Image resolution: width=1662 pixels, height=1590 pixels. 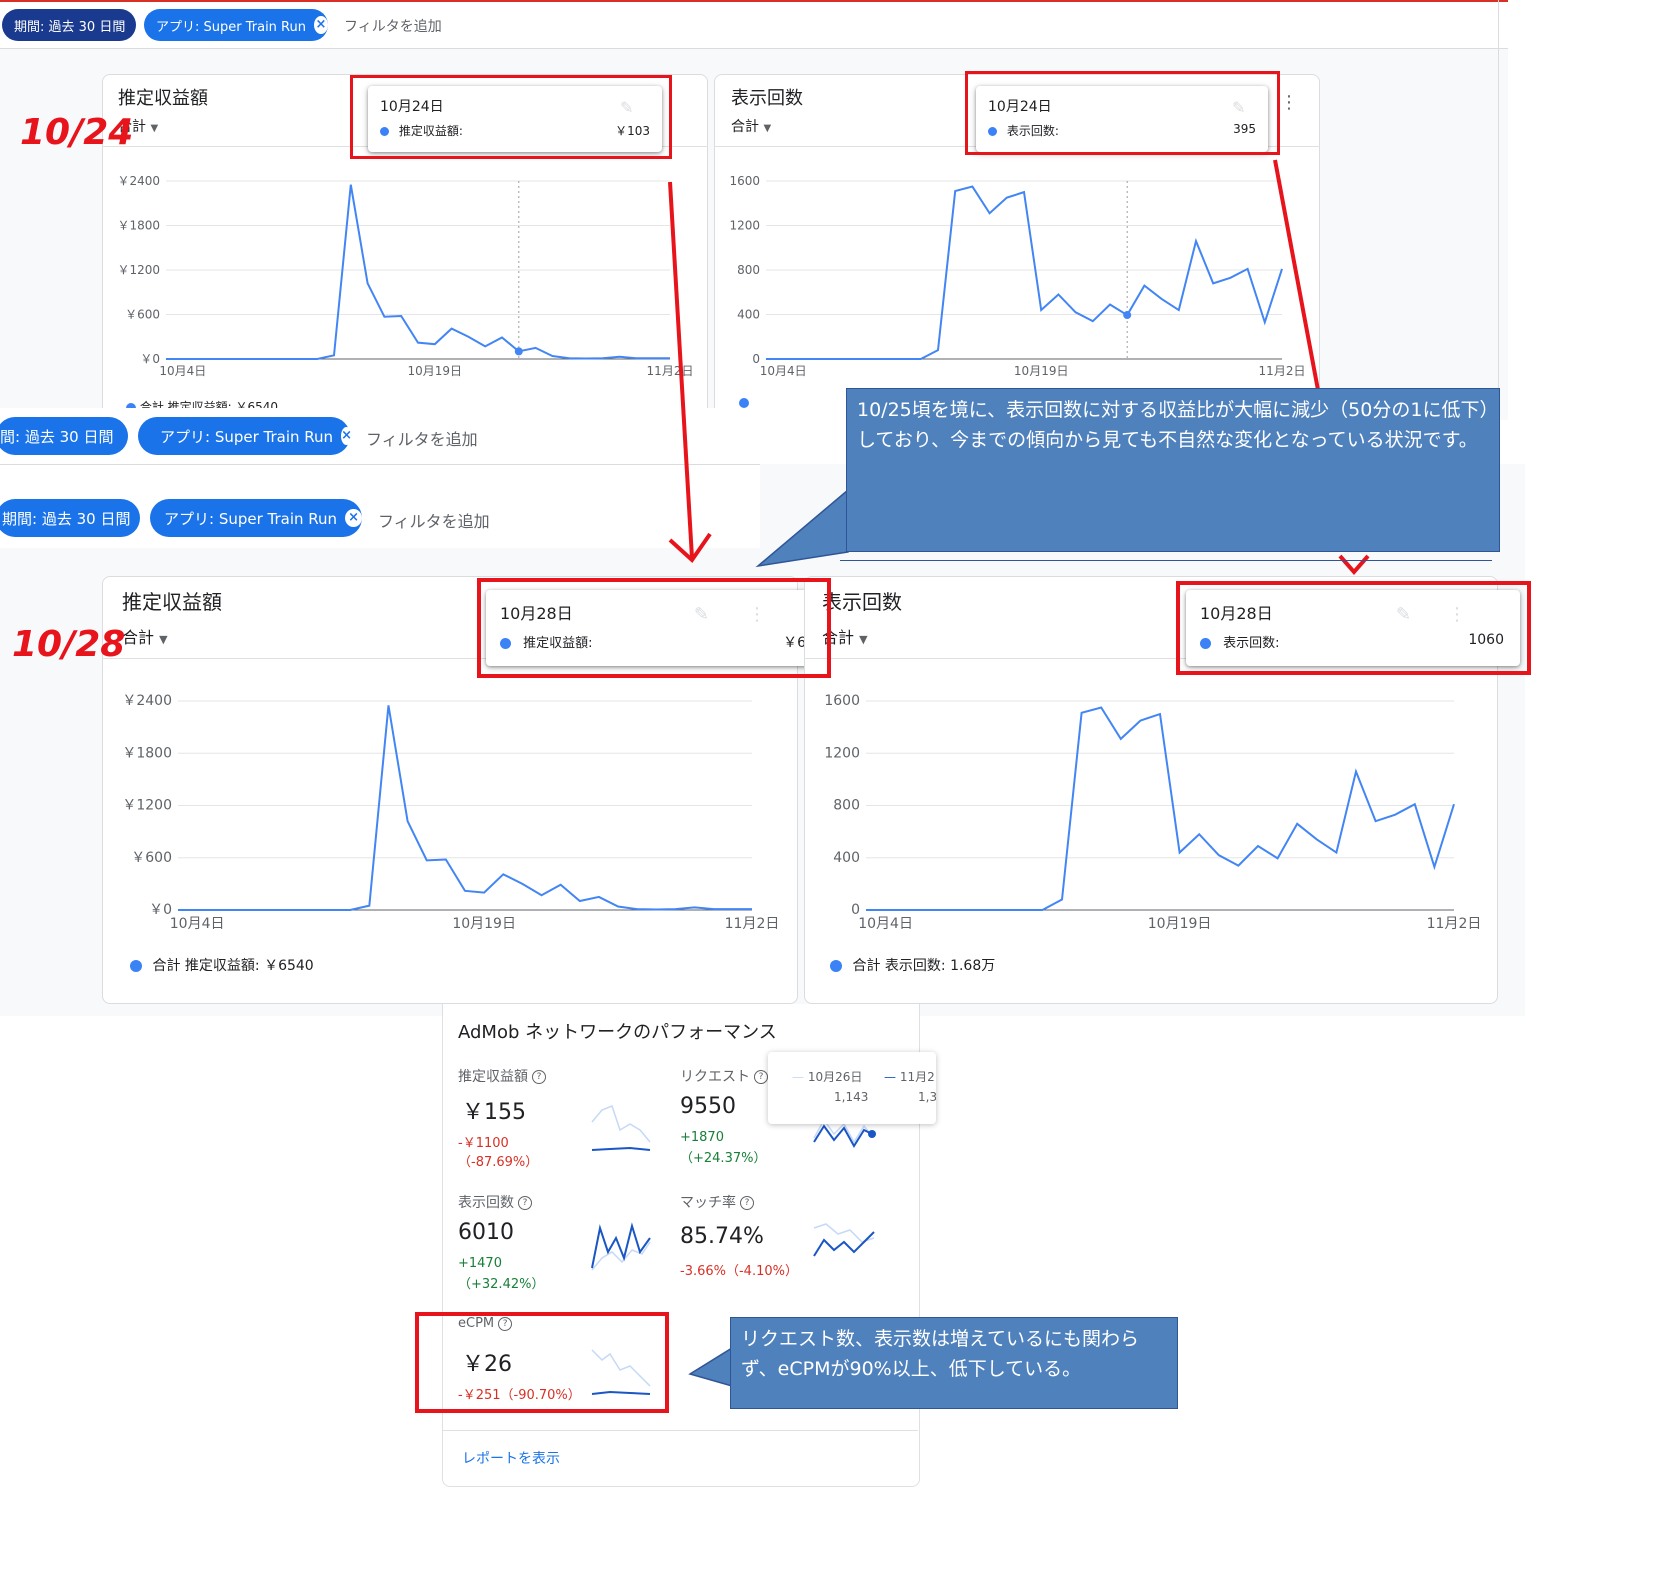 I want to click on metric-impressions-pct: （+32.42%）, so click(x=501, y=1284).